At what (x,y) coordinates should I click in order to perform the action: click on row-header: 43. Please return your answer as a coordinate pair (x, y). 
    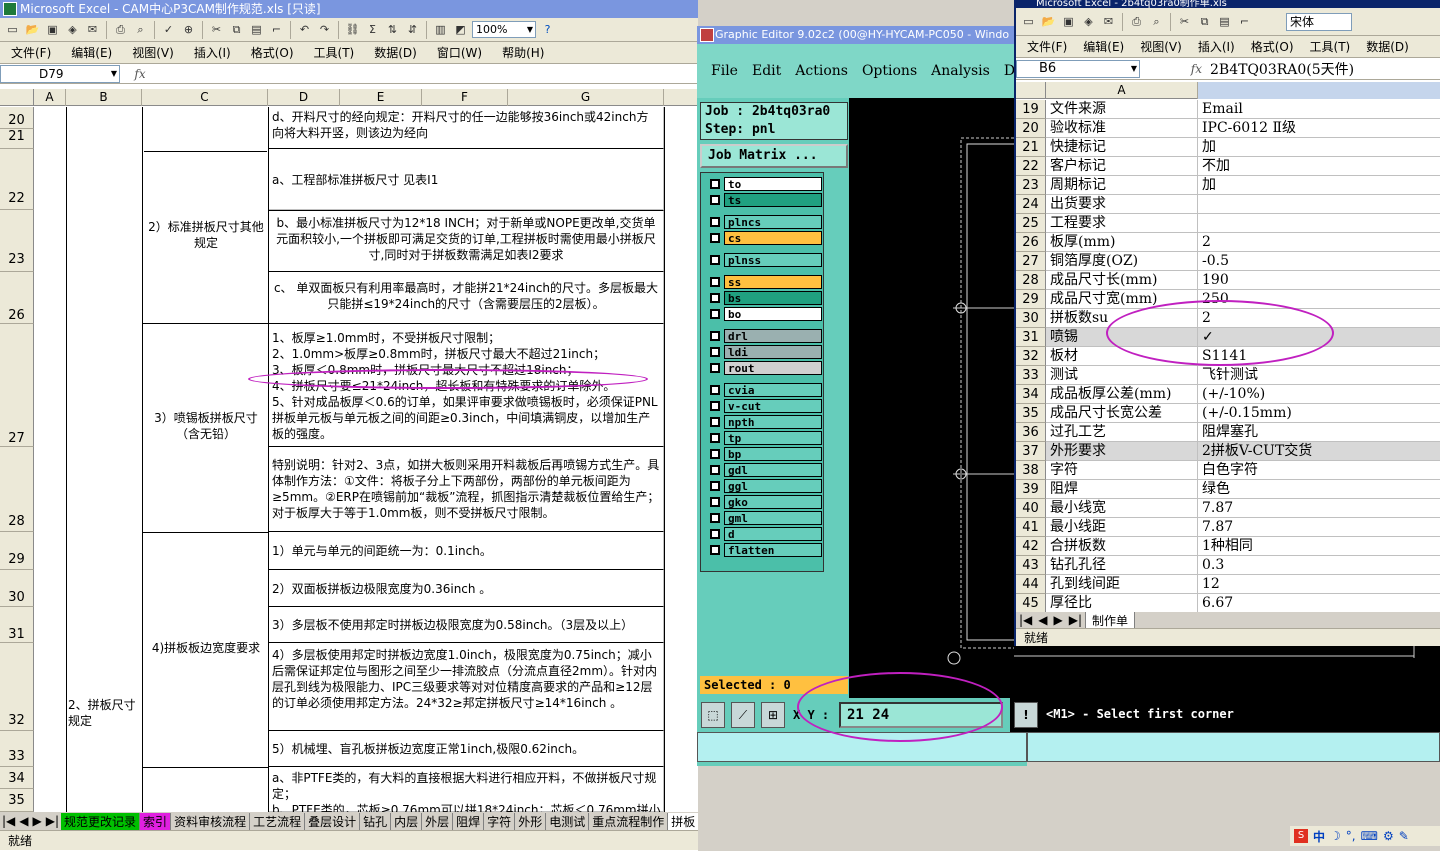
    Looking at the image, I should click on (1031, 565).